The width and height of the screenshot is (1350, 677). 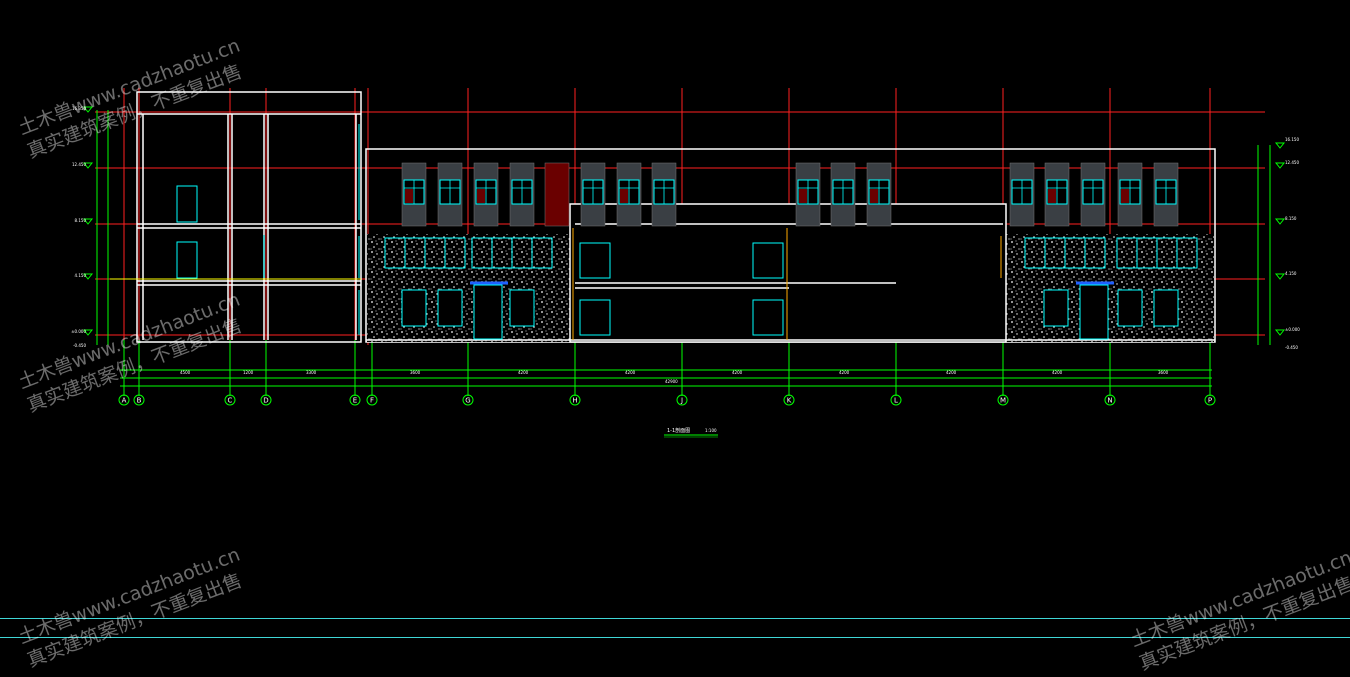 I want to click on level-label-right: 12.450, so click(x=1292, y=162).